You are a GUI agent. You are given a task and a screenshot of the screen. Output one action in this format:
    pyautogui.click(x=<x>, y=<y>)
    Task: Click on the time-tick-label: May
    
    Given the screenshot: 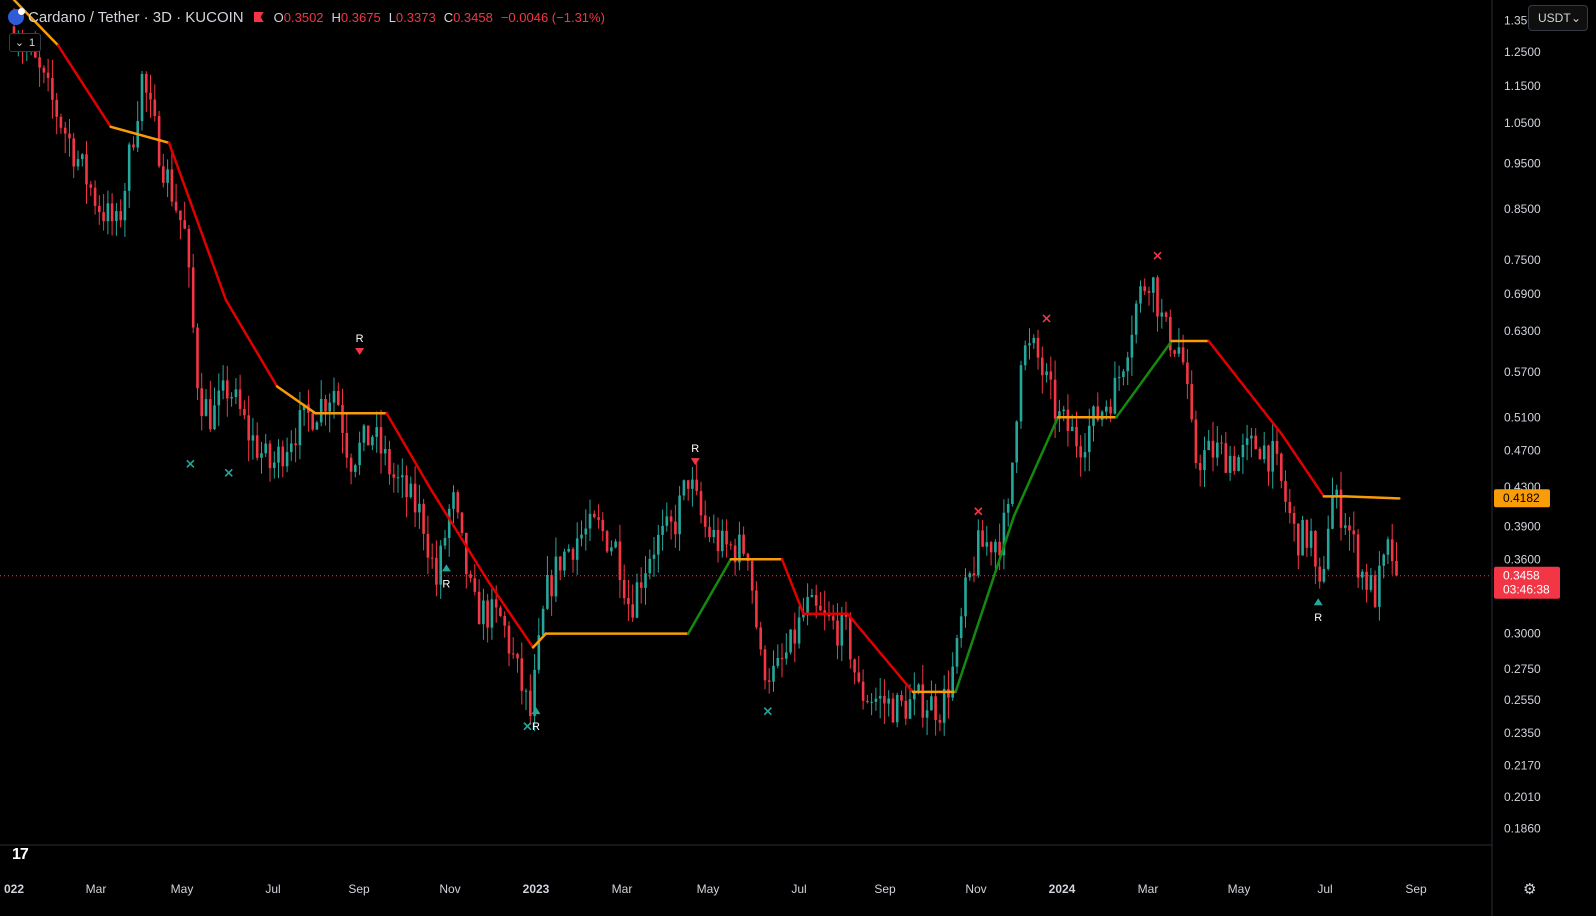 What is the action you would take?
    pyautogui.click(x=182, y=889)
    